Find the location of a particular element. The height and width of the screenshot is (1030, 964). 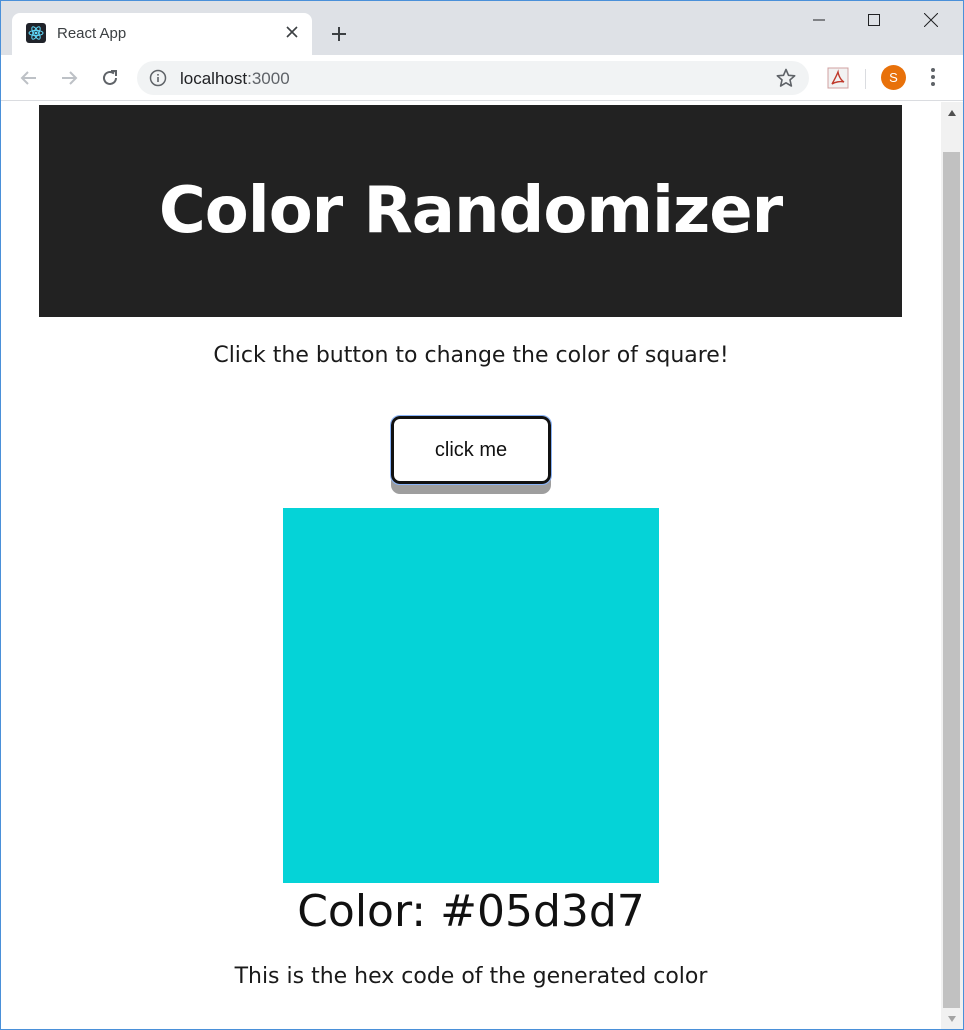

scroll-down-arrow-icon is located at coordinates (952, 1018).